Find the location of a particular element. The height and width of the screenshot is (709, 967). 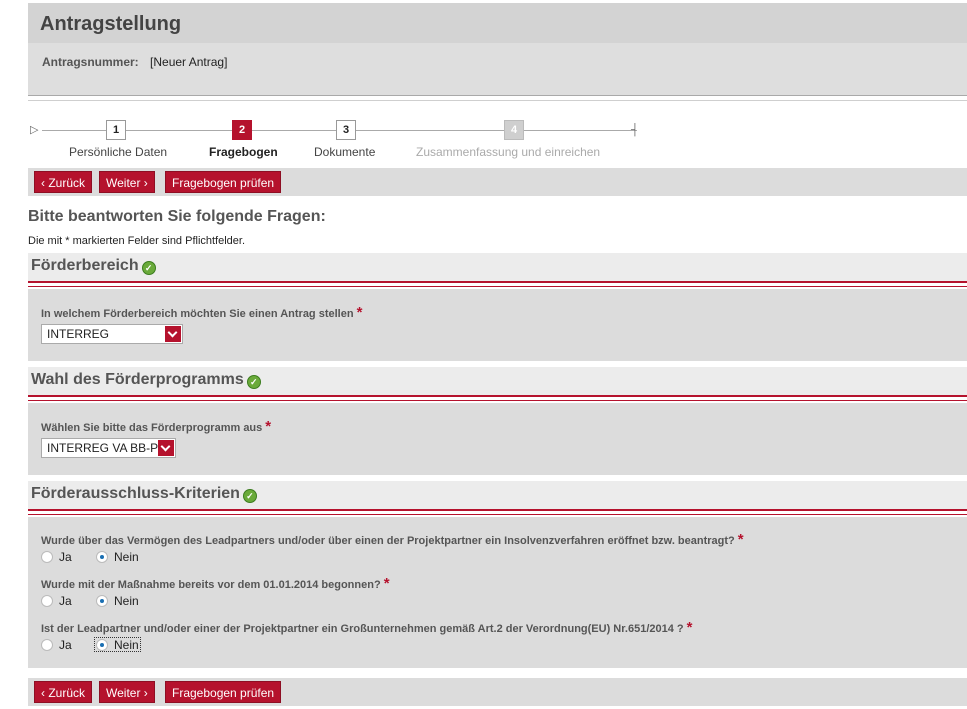

section-foerderbereich-header: Förderbereich ✓ is located at coordinates (497, 267).